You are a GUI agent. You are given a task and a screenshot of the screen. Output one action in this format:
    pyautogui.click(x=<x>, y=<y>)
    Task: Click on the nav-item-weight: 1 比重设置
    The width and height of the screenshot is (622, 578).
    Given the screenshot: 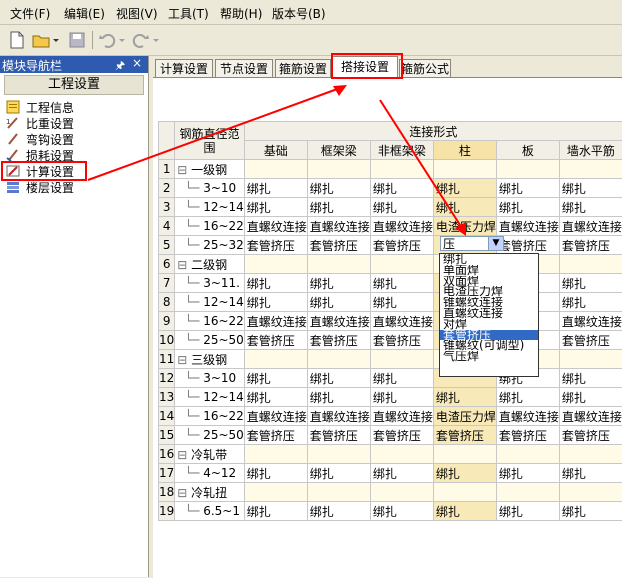 What is the action you would take?
    pyautogui.click(x=76, y=123)
    